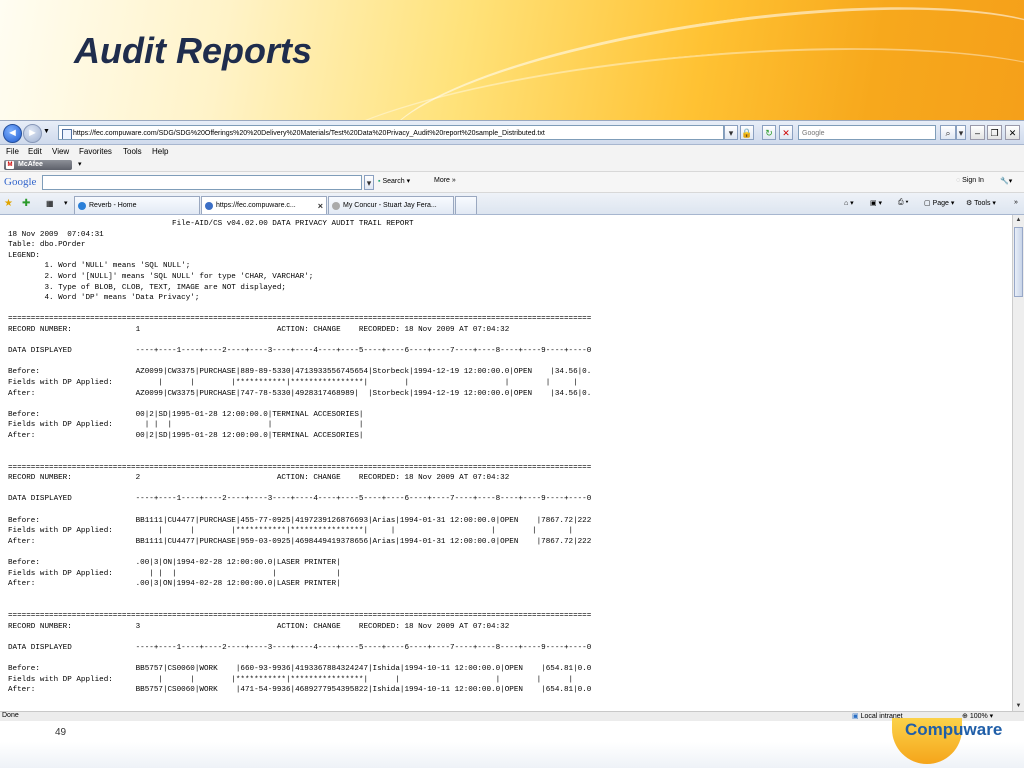 The height and width of the screenshot is (768, 1024). What do you see at coordinates (1018, 262) in the screenshot?
I see `scroll-thumb` at bounding box center [1018, 262].